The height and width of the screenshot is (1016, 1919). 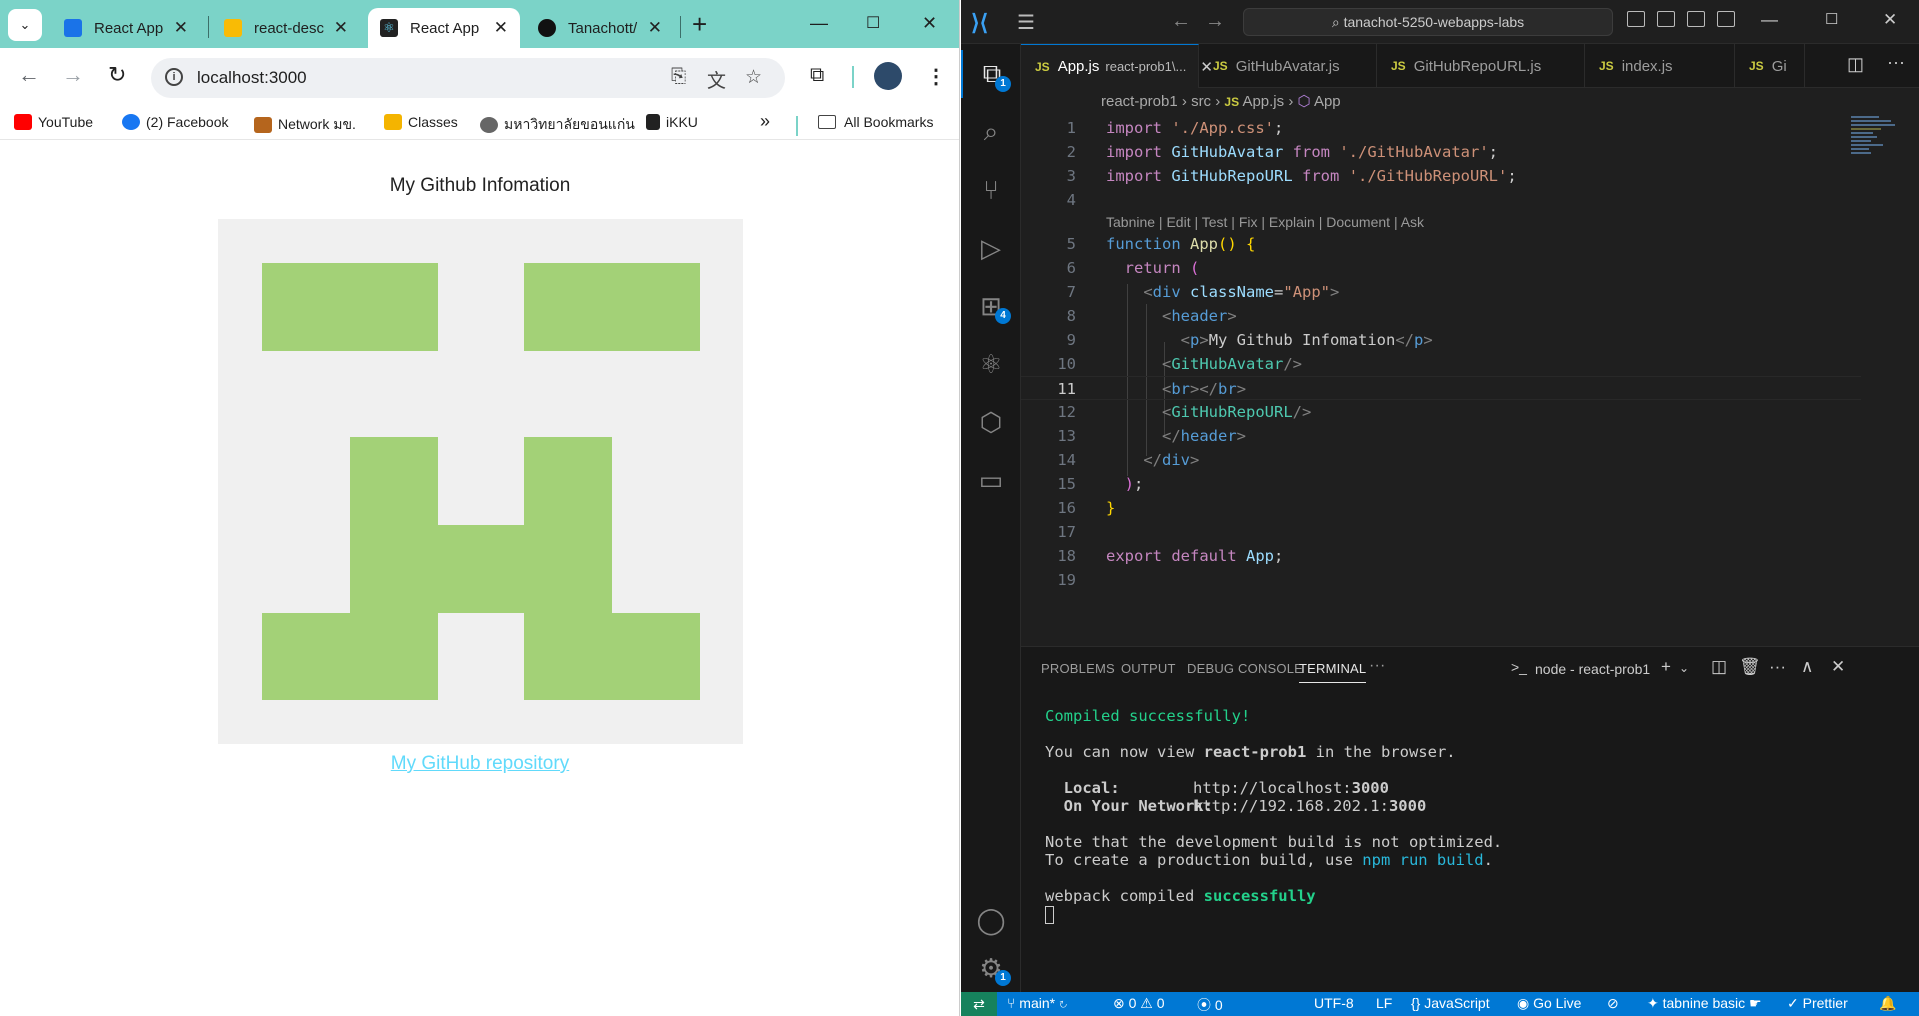 I want to click on comments-button: ▭, so click(x=991, y=480).